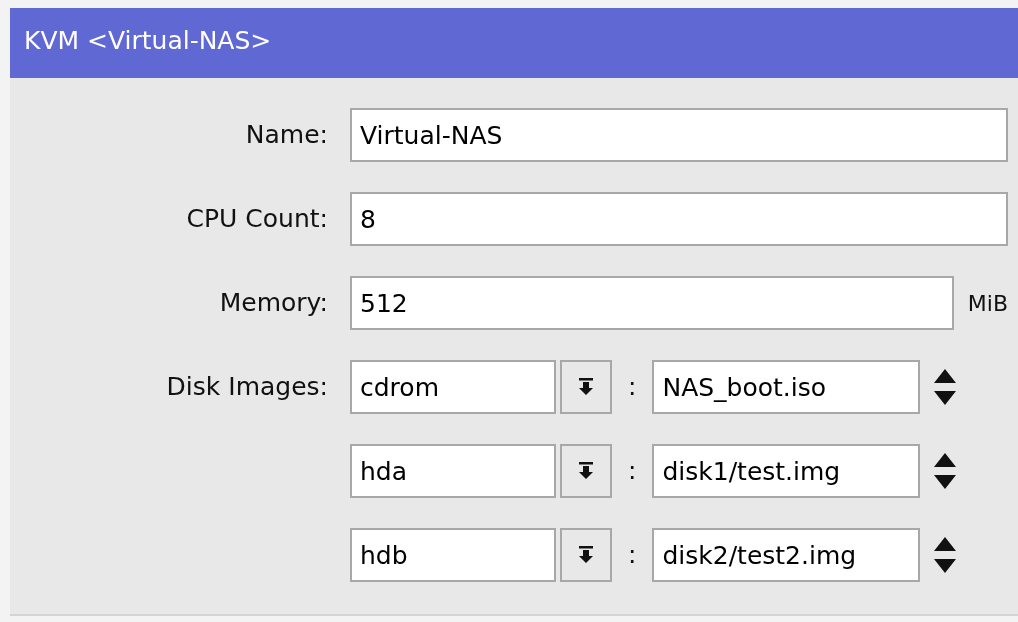 Image resolution: width=1018 pixels, height=622 pixels. I want to click on input-field: 512, so click(652, 303).